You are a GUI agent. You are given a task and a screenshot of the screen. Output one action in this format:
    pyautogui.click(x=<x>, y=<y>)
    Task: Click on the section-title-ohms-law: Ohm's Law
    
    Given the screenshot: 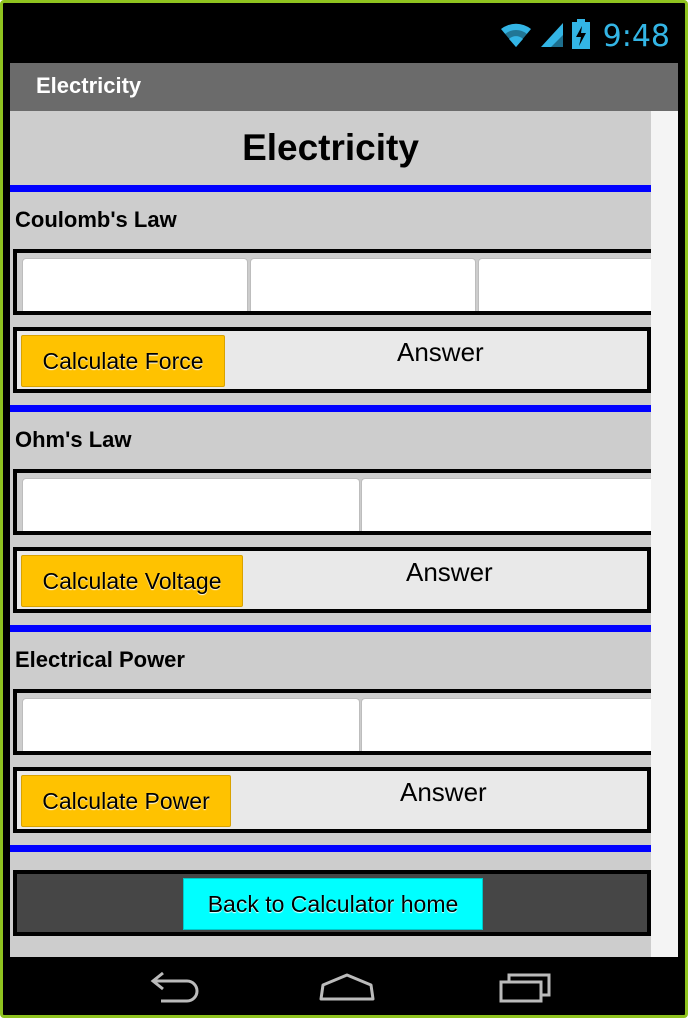 What is the action you would take?
    pyautogui.click(x=73, y=439)
    